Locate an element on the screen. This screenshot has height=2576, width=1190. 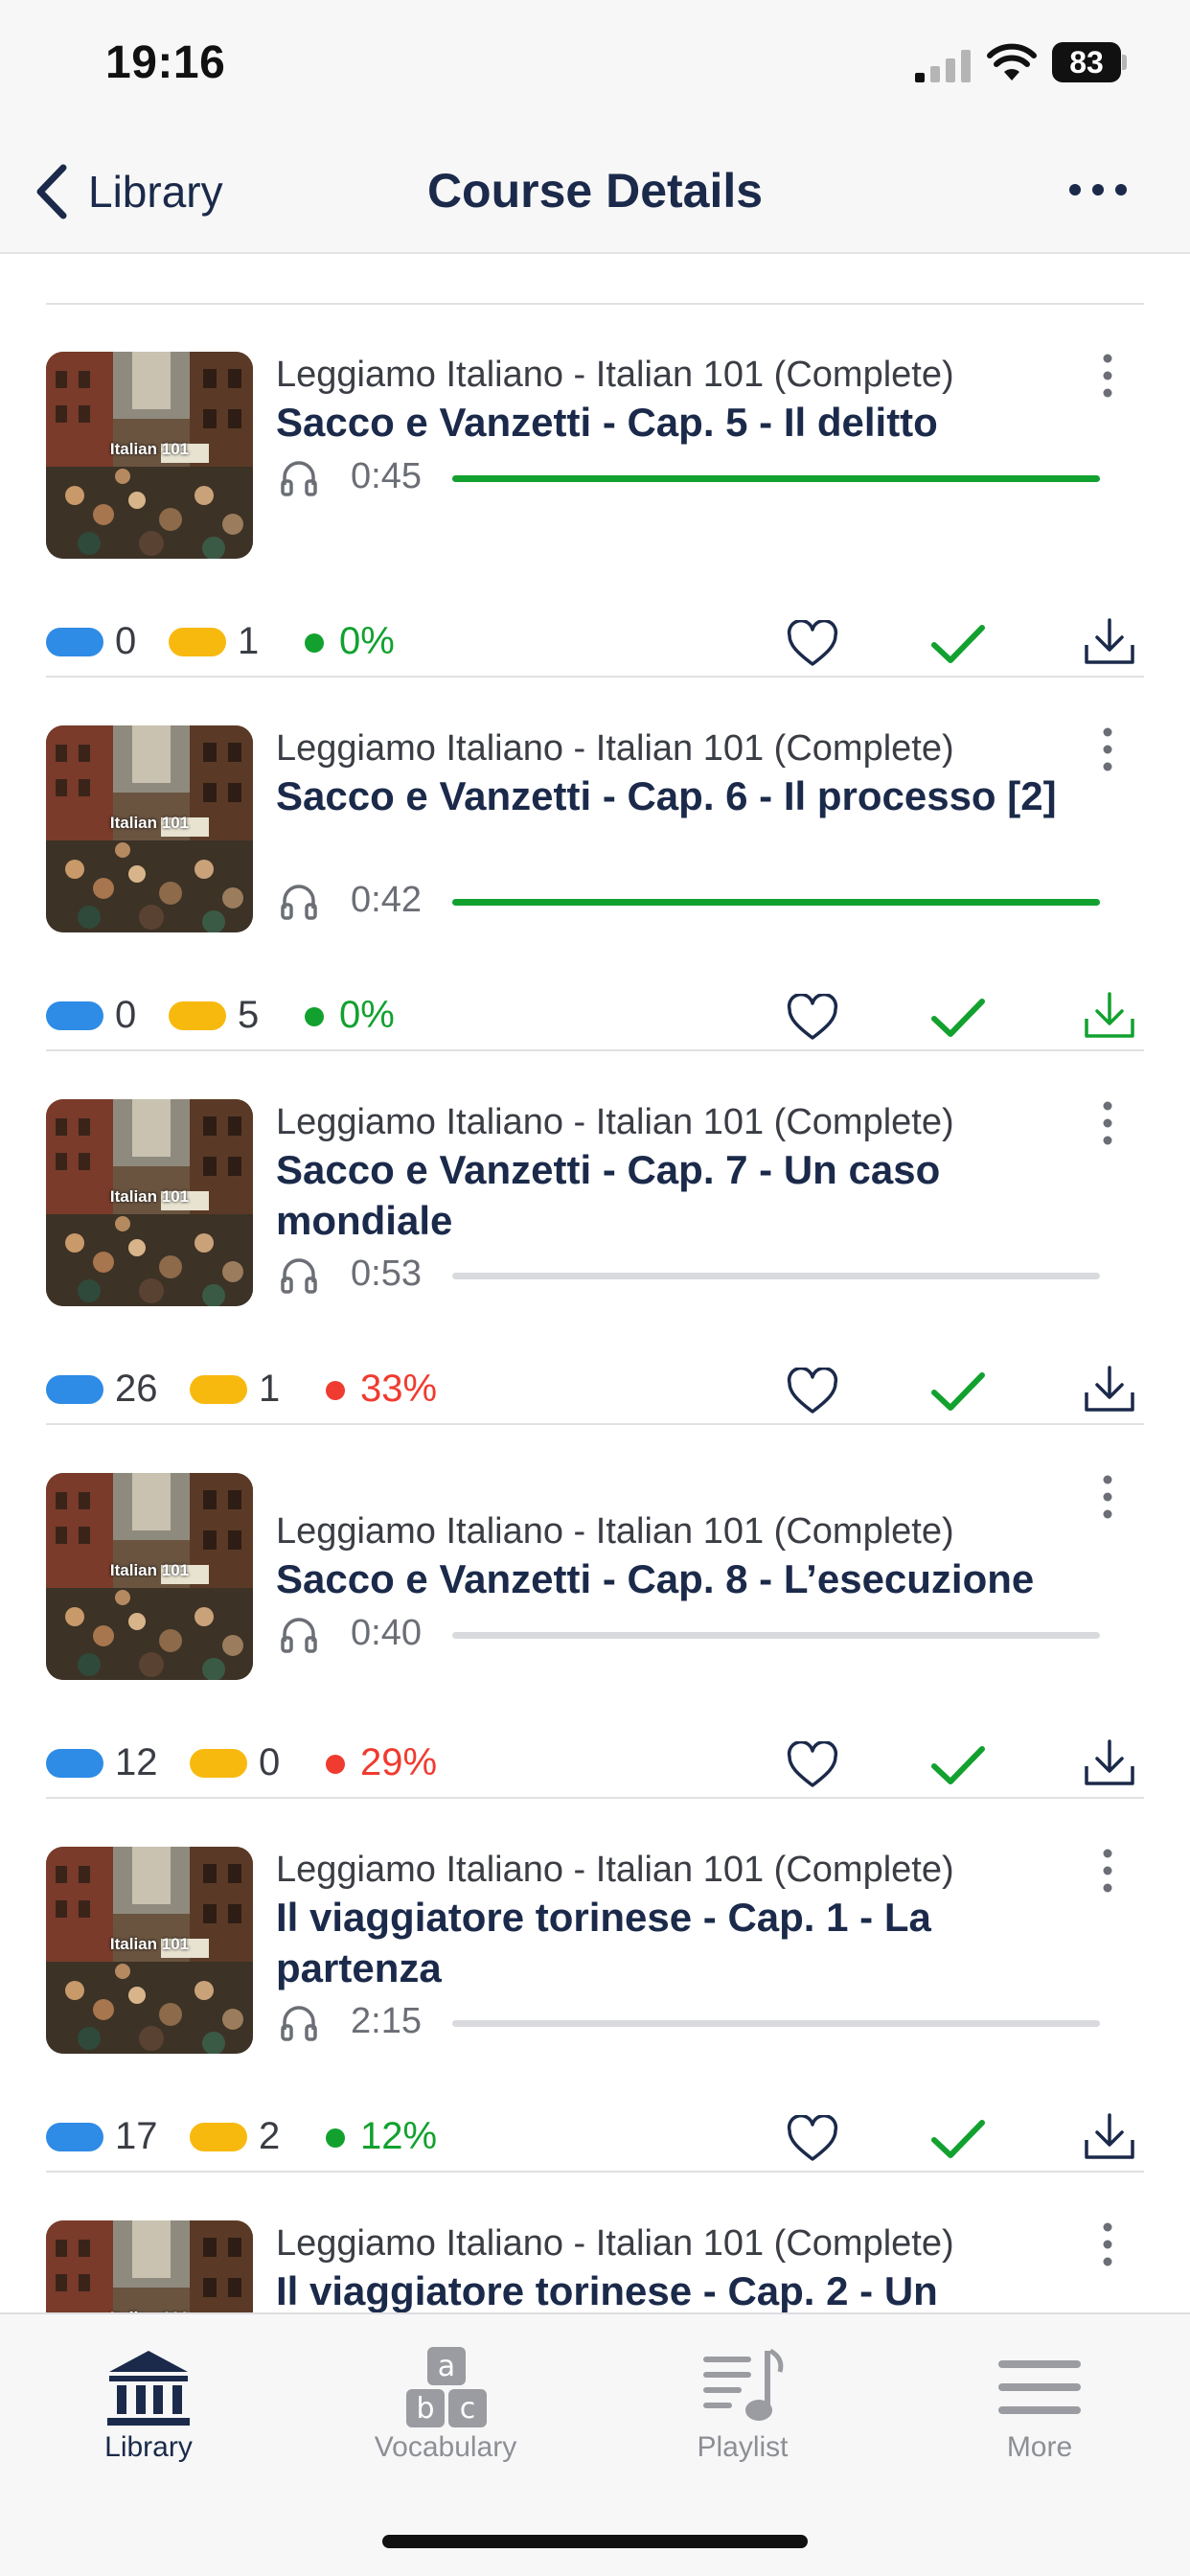
lesson-stats: 0 5 0% is located at coordinates (382, 1016).